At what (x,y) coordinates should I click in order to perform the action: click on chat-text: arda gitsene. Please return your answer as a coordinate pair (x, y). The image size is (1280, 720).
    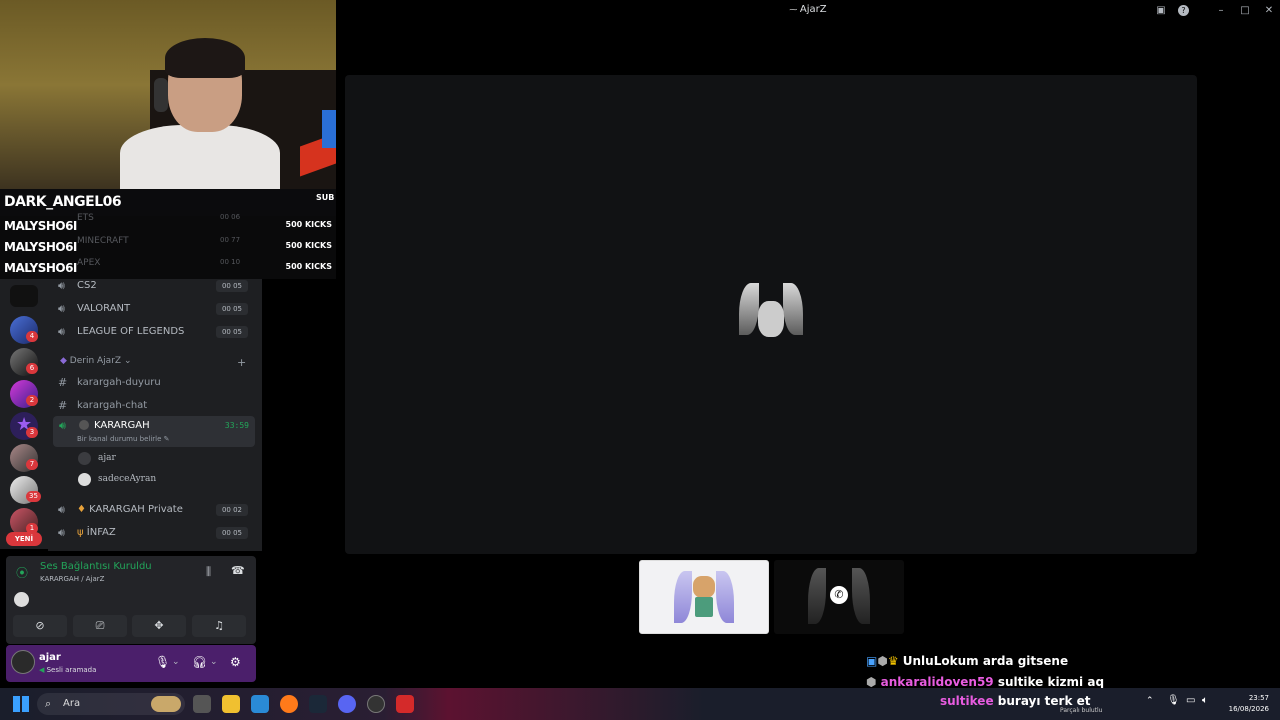
    Looking at the image, I should click on (1025, 661).